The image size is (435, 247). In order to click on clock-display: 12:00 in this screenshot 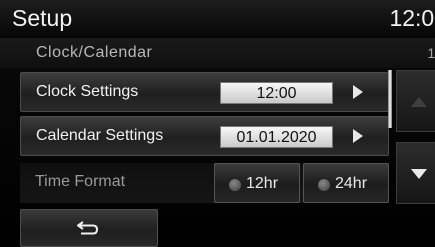, I will do `click(412, 18)`.